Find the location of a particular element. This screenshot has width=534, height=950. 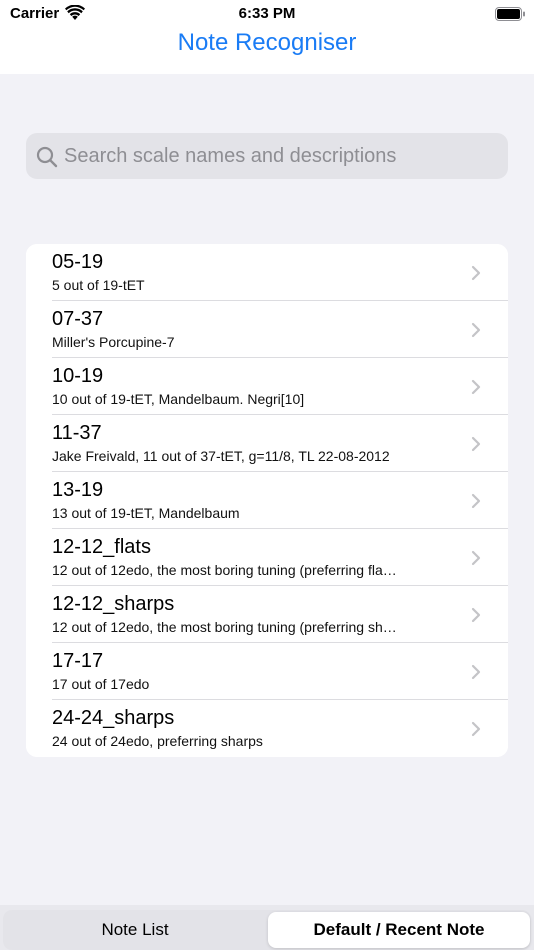

search-input is located at coordinates (279, 156).